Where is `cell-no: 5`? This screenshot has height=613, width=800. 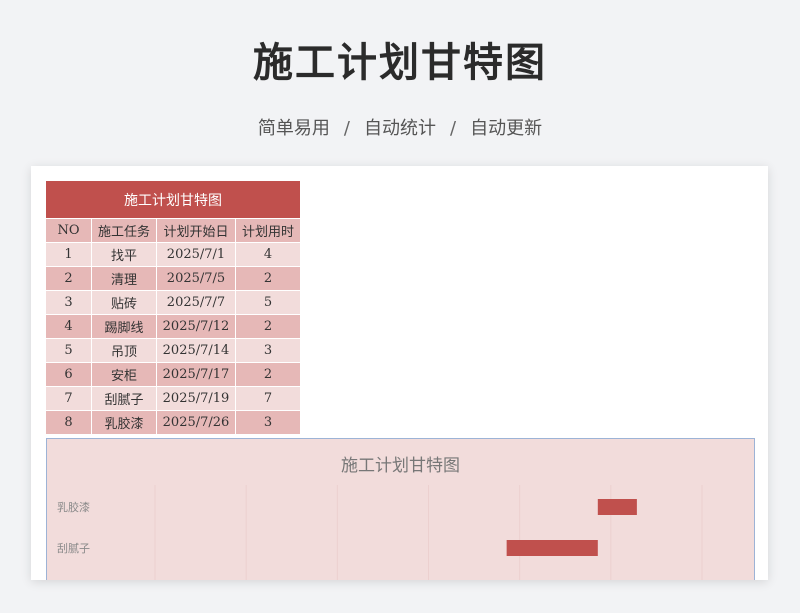
cell-no: 5 is located at coordinates (68, 350).